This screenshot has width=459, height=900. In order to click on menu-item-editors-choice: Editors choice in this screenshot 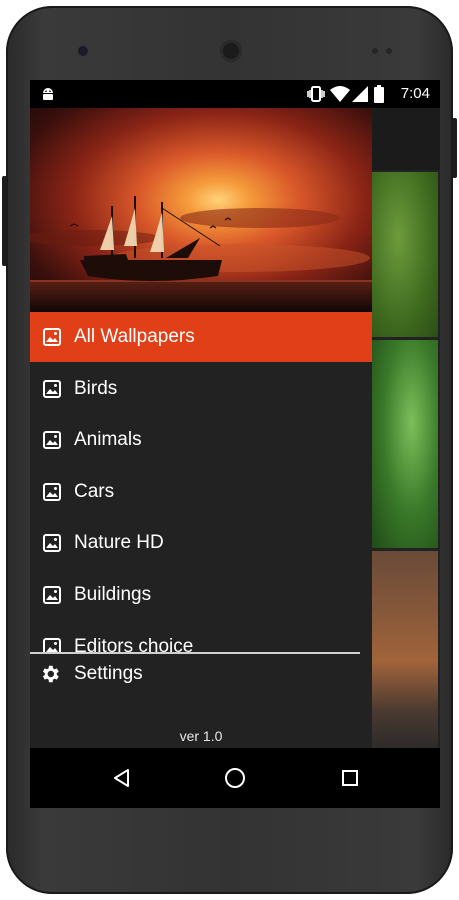, I will do `click(201, 637)`.